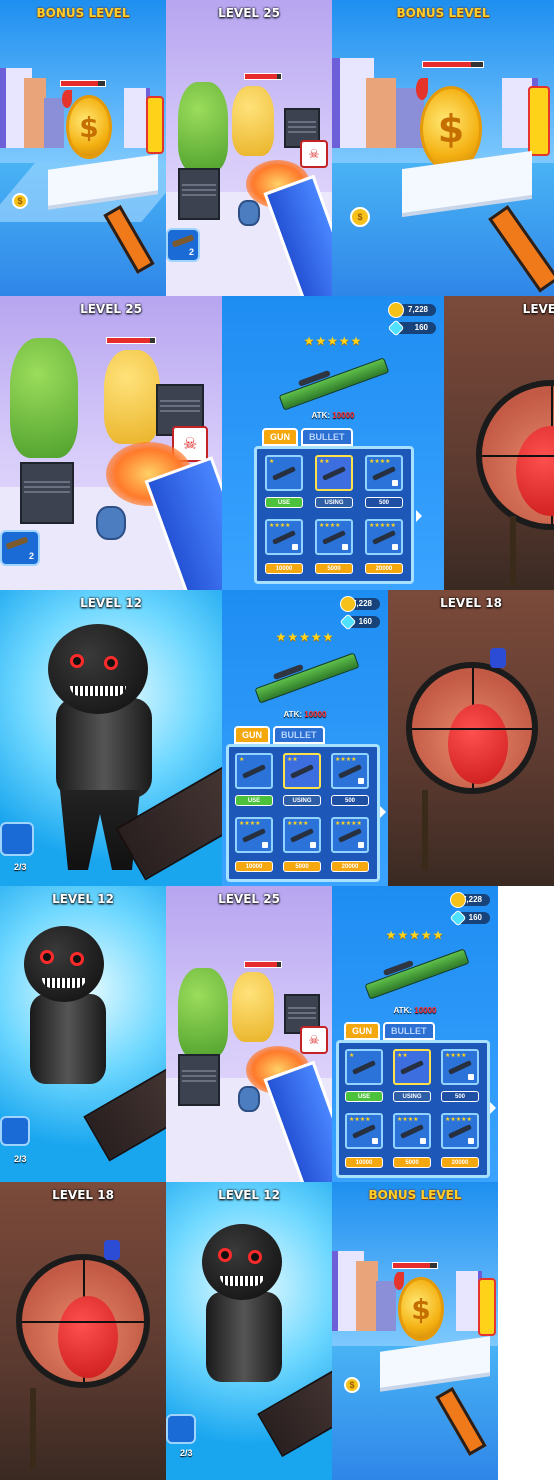 The image size is (554, 1480). Describe the element at coordinates (199, 1080) in the screenshot. I see `metal-crate` at that location.